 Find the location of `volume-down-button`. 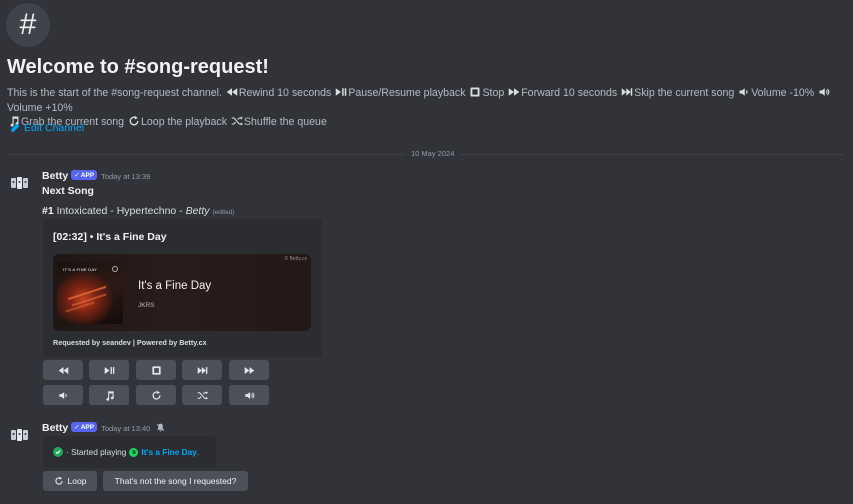

volume-down-button is located at coordinates (63, 395).